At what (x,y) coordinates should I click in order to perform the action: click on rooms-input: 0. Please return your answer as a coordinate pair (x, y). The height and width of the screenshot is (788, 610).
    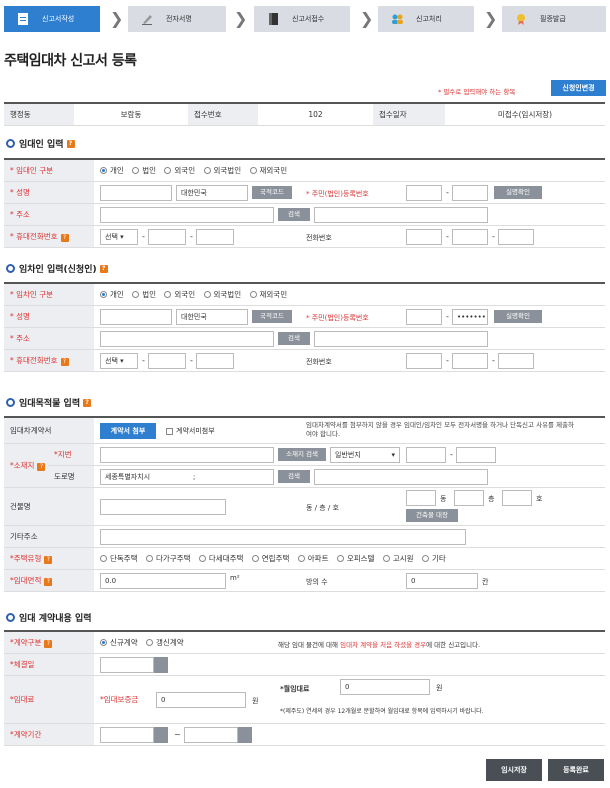
    Looking at the image, I should click on (442, 580).